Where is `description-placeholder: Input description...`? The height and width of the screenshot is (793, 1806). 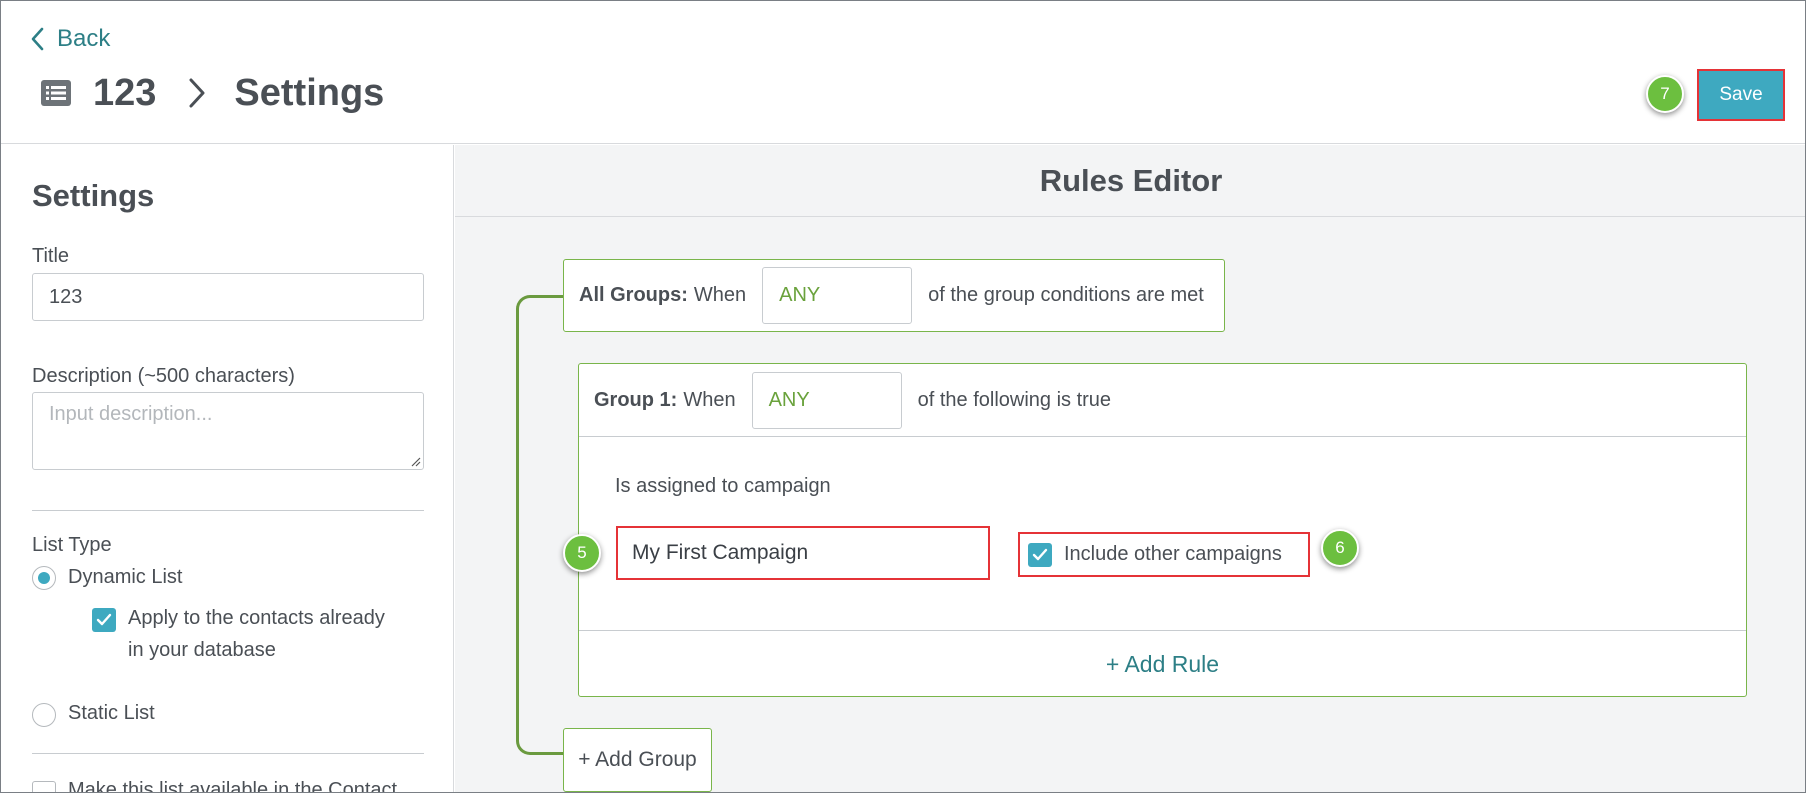 description-placeholder: Input description... is located at coordinates (131, 414).